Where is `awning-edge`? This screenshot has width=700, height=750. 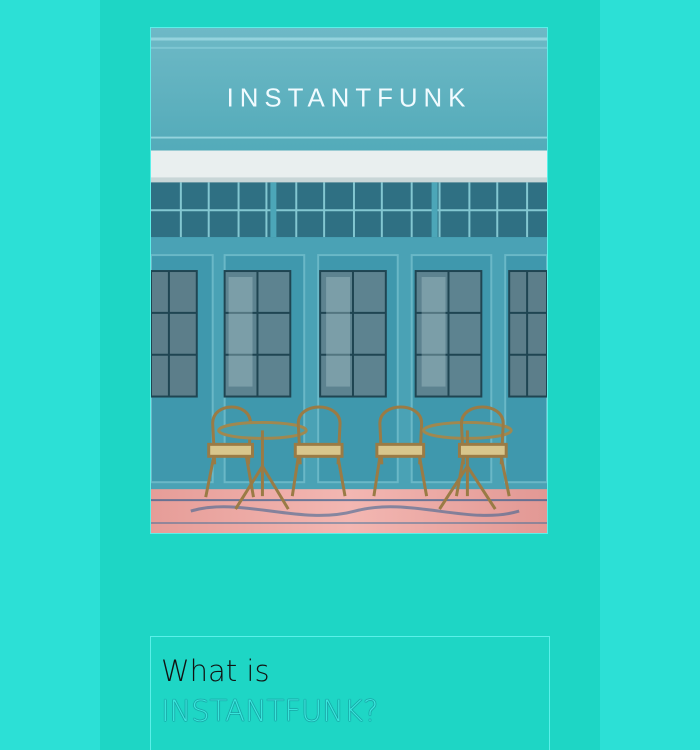 awning-edge is located at coordinates (349, 180).